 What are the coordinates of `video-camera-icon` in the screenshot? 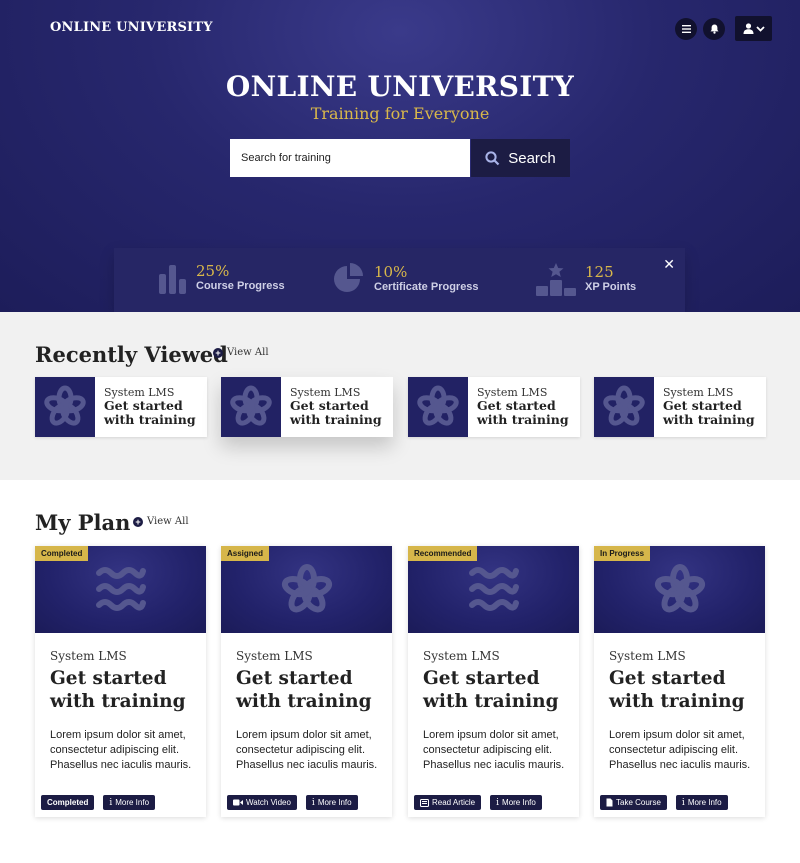 It's located at (238, 802).